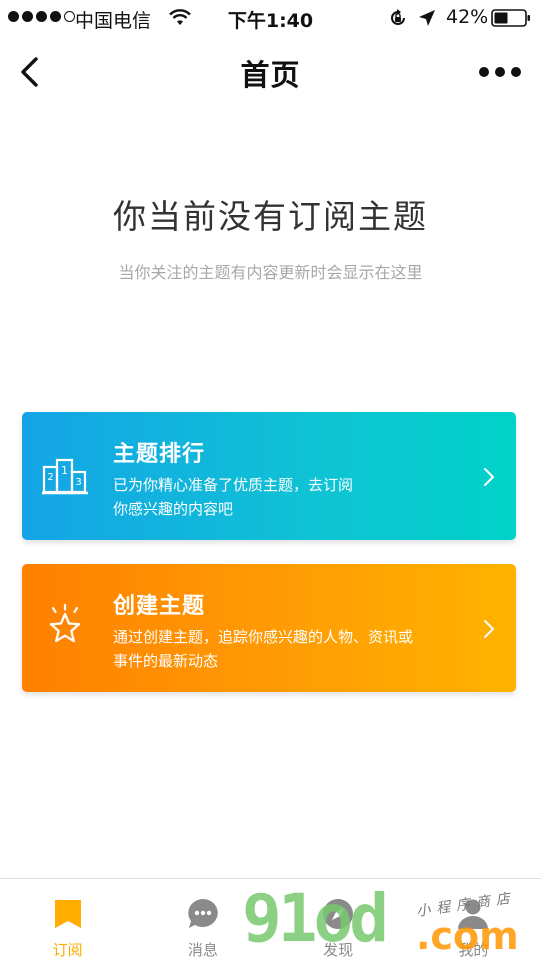 The height and width of the screenshot is (960, 541). I want to click on card-description-line: 事件的最新动态, so click(166, 661).